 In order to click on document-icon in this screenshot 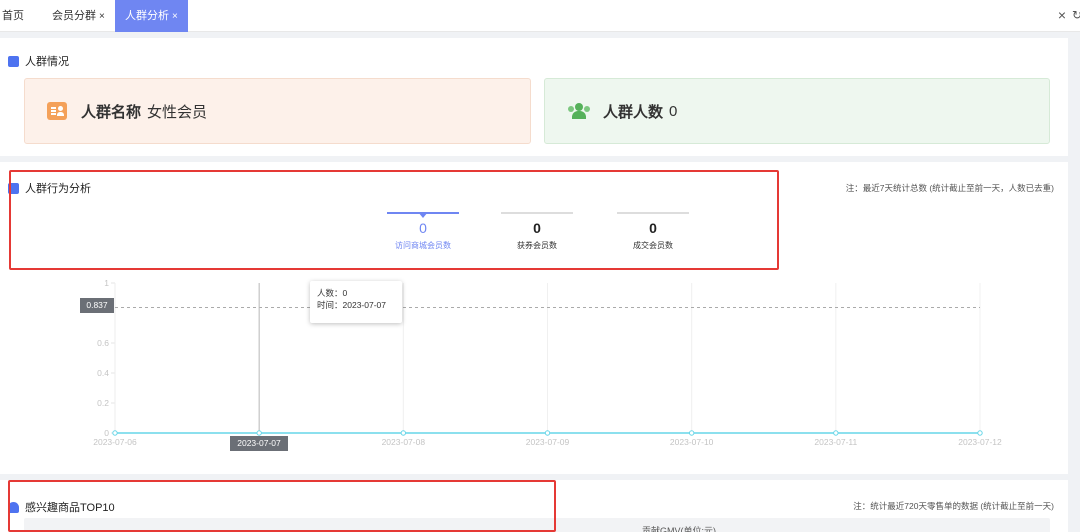, I will do `click(13, 61)`.